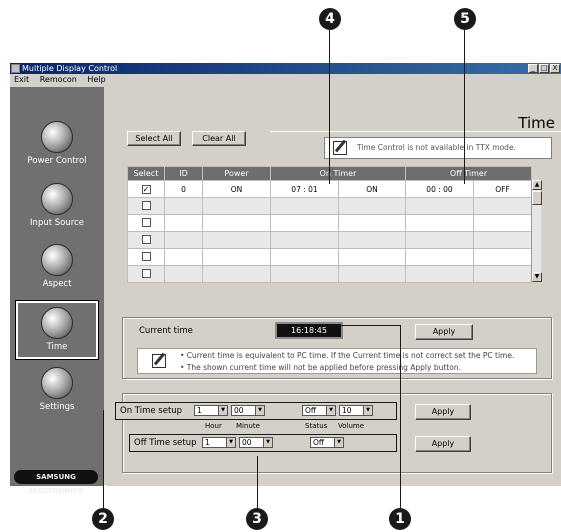 The height and width of the screenshot is (532, 561). I want to click on sidebar-item-label: Aspect, so click(57, 284).